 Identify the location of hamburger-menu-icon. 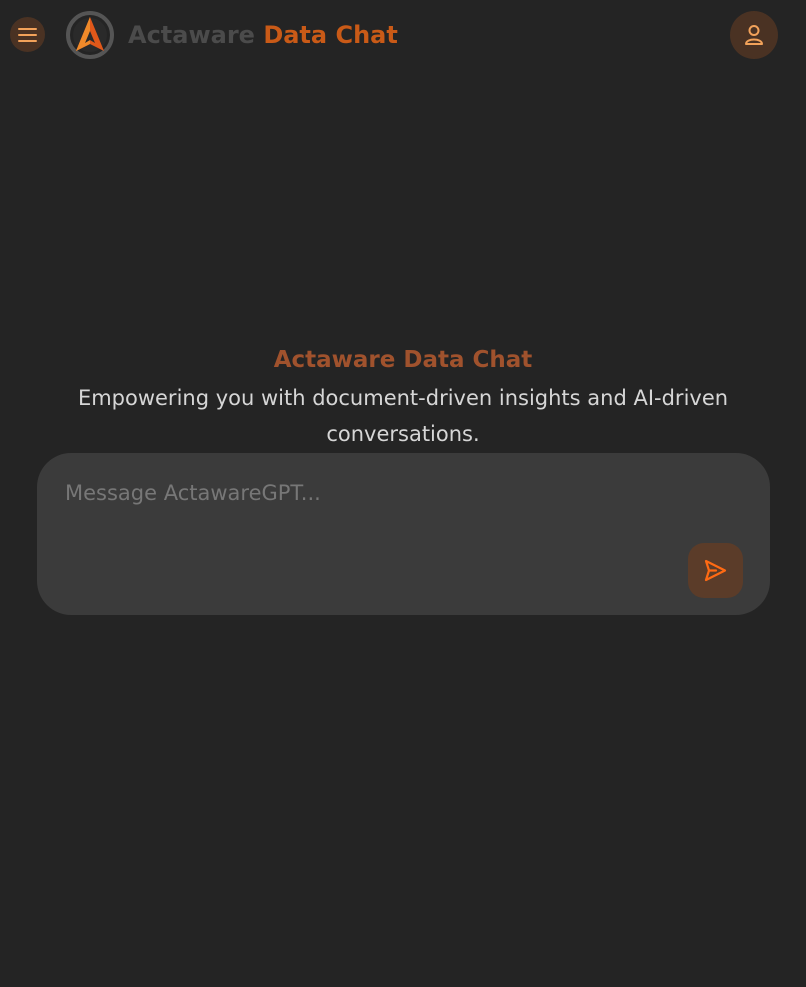
(27, 29).